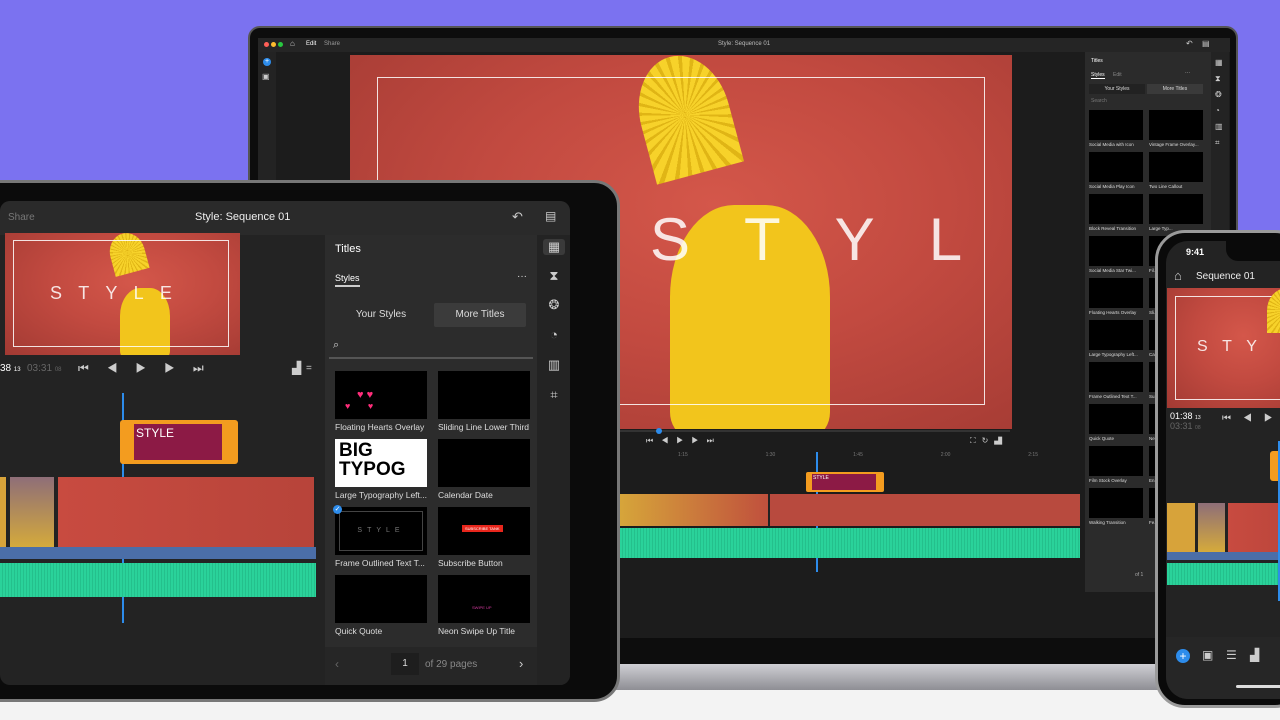 The image size is (1280, 720). I want to click on share-button: Share, so click(21, 217).